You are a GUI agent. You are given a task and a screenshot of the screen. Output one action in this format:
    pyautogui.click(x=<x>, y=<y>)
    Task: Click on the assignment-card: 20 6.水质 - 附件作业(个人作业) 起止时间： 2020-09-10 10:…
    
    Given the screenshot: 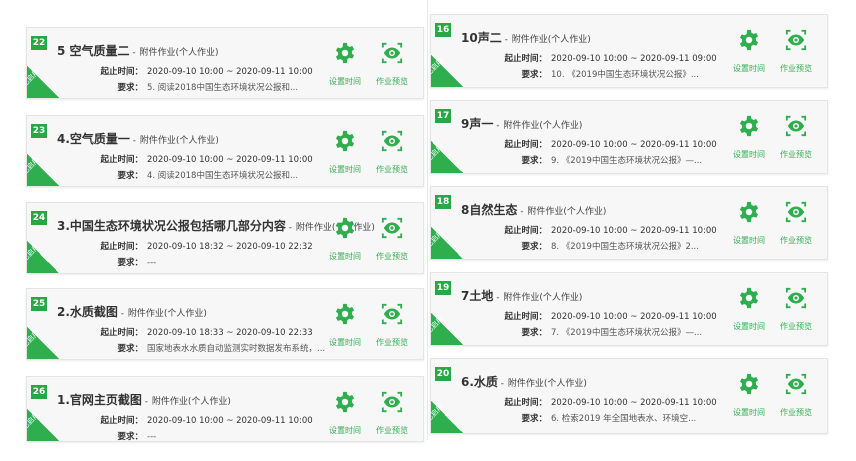 What is the action you would take?
    pyautogui.click(x=629, y=396)
    